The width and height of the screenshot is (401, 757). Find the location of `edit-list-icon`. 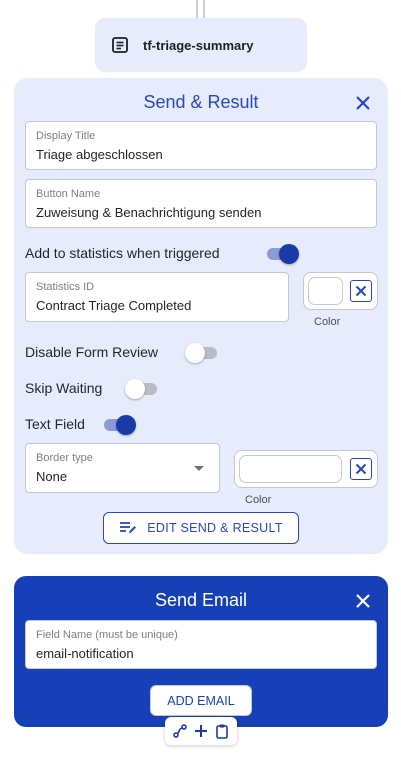

edit-list-icon is located at coordinates (128, 528).